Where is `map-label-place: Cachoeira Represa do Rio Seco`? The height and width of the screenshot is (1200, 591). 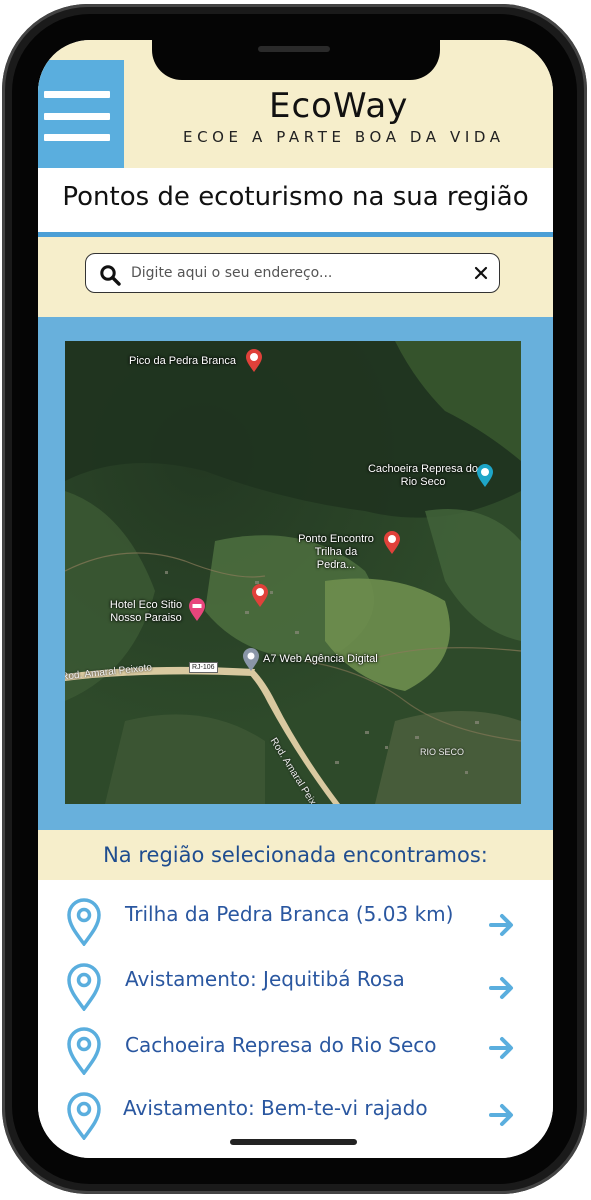
map-label-place: Cachoeira Represa do Rio Seco is located at coordinates (423, 475).